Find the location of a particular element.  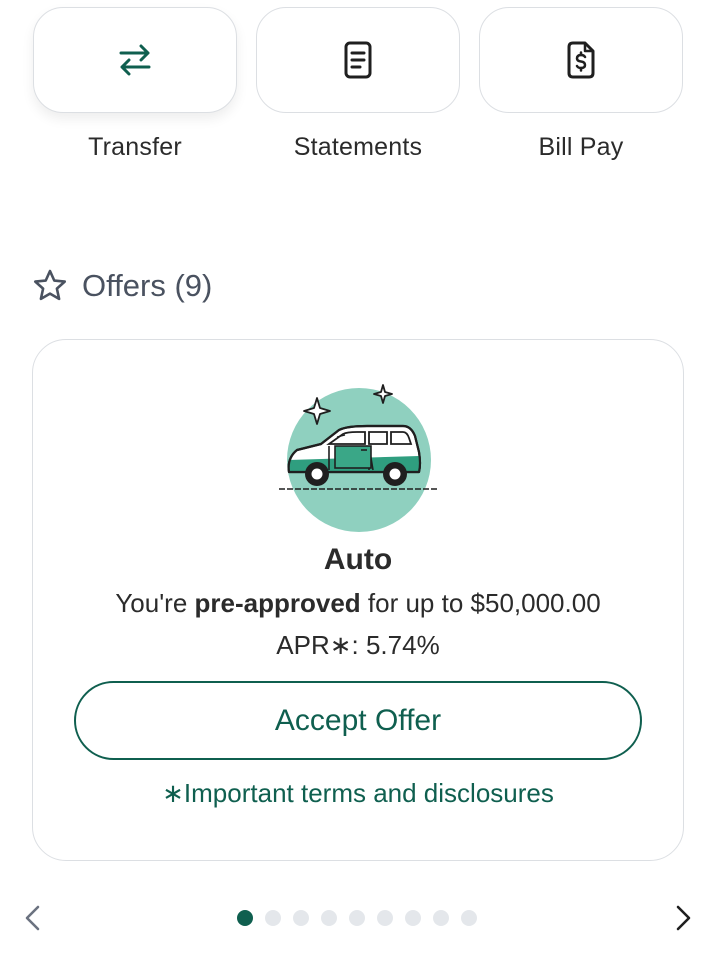

offers-header: Offers (9) is located at coordinates (122, 286).